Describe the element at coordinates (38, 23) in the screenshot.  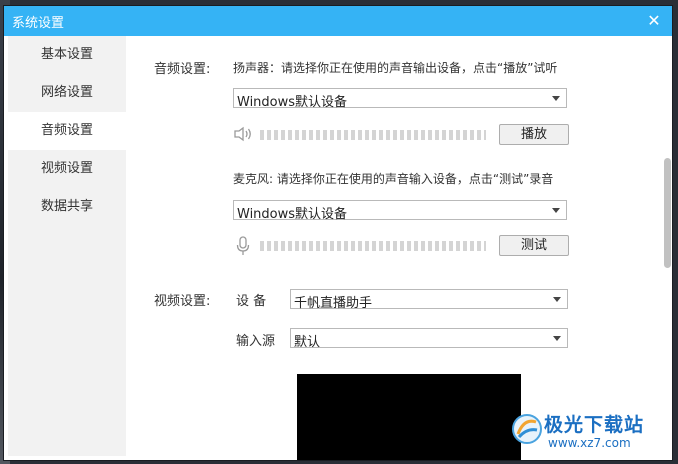
I see `window-title: 系统设置` at that location.